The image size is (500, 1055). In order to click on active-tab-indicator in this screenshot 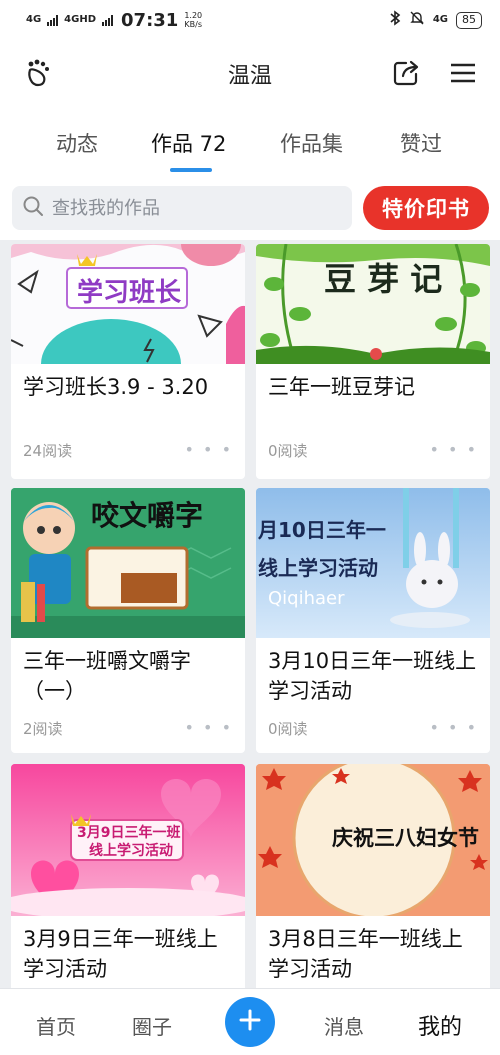, I will do `click(191, 170)`.